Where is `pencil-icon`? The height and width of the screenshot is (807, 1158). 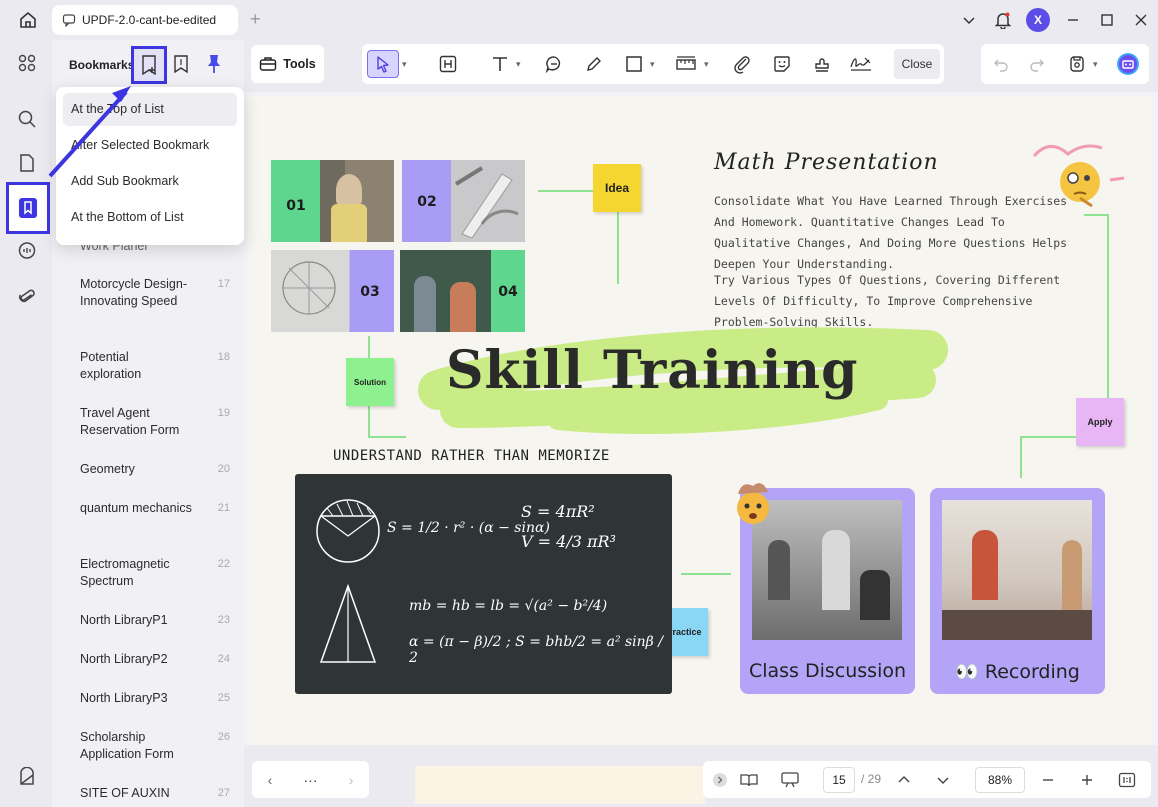
pencil-icon is located at coordinates (594, 64).